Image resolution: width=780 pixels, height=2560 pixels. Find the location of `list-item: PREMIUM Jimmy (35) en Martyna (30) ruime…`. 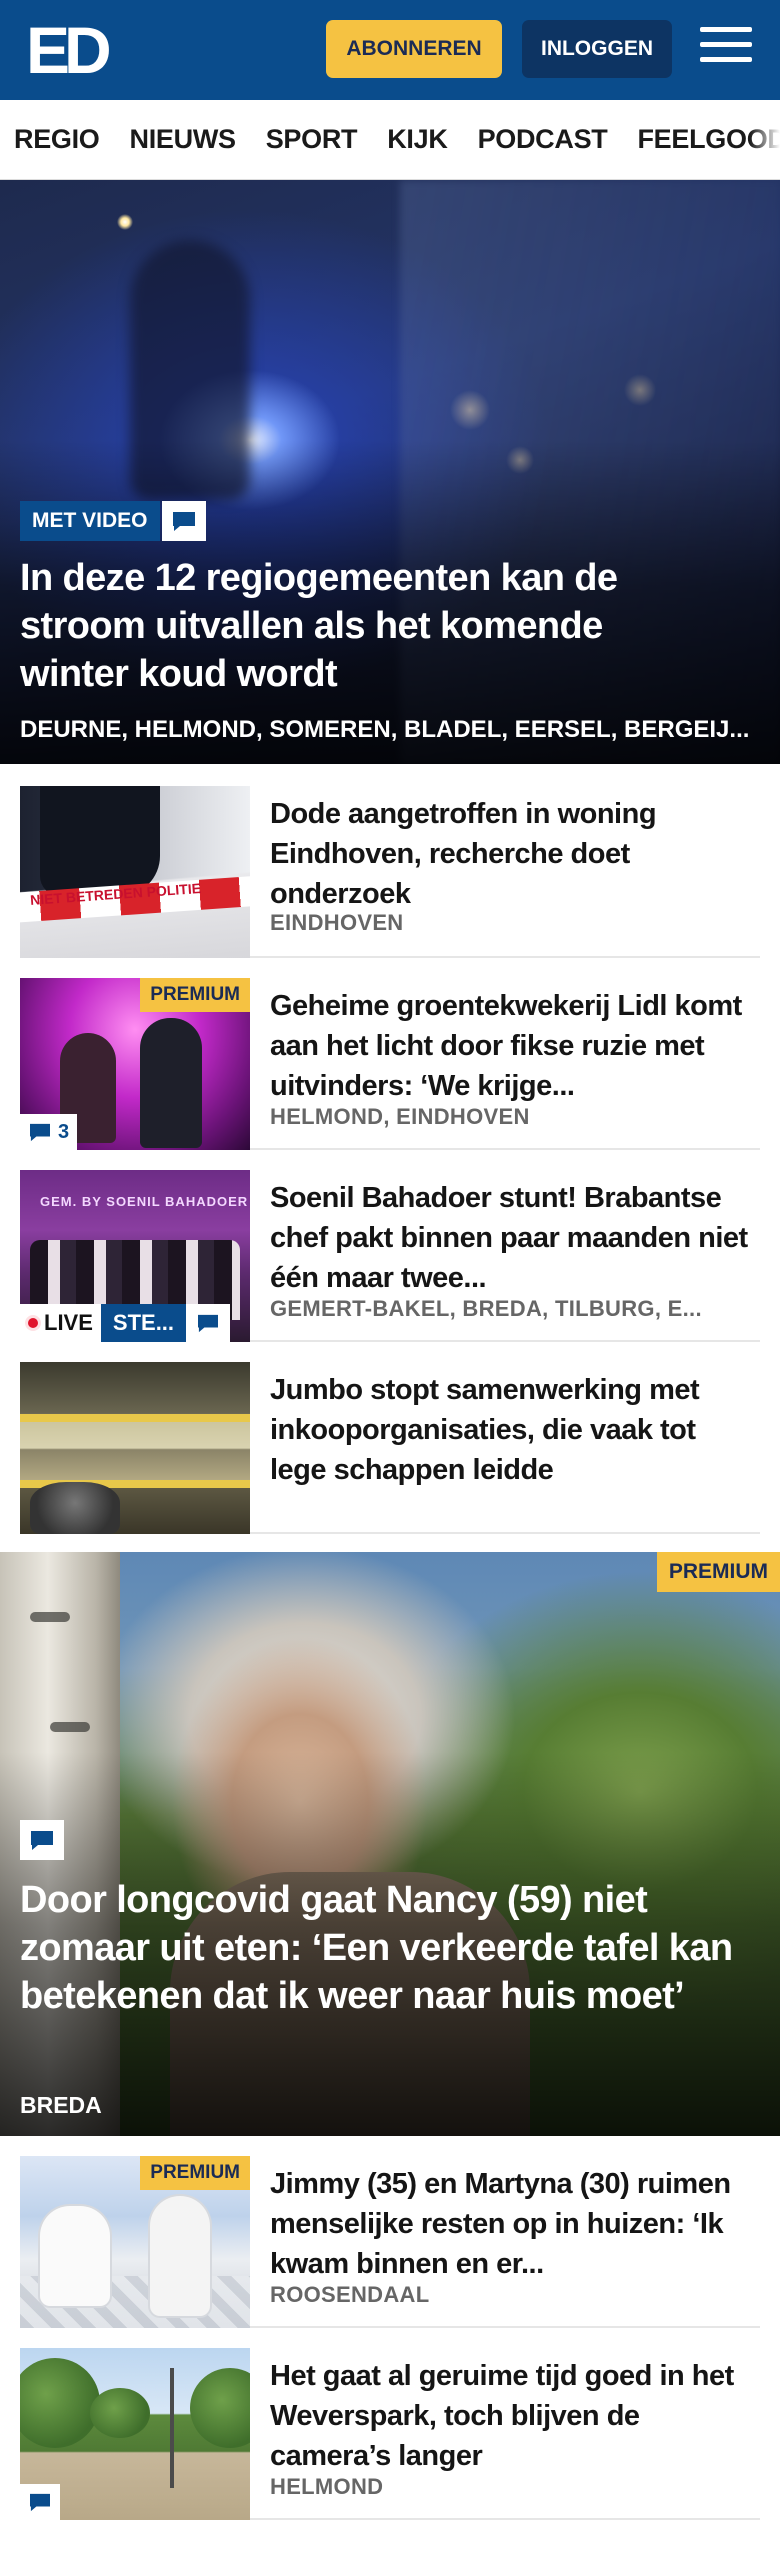

list-item: PREMIUM Jimmy (35) en Martyna (30) ruime… is located at coordinates (390, 2242).